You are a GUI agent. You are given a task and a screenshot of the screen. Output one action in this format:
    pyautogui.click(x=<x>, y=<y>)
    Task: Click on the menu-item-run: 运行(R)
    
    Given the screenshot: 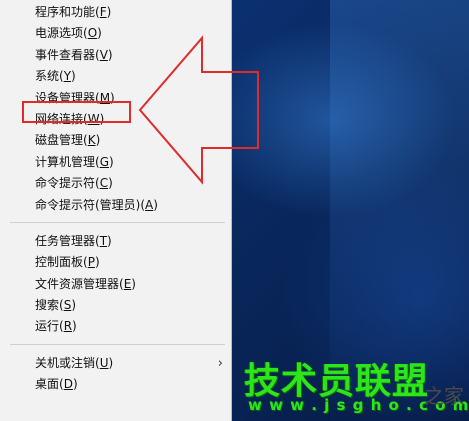 What is the action you would take?
    pyautogui.click(x=115, y=326)
    